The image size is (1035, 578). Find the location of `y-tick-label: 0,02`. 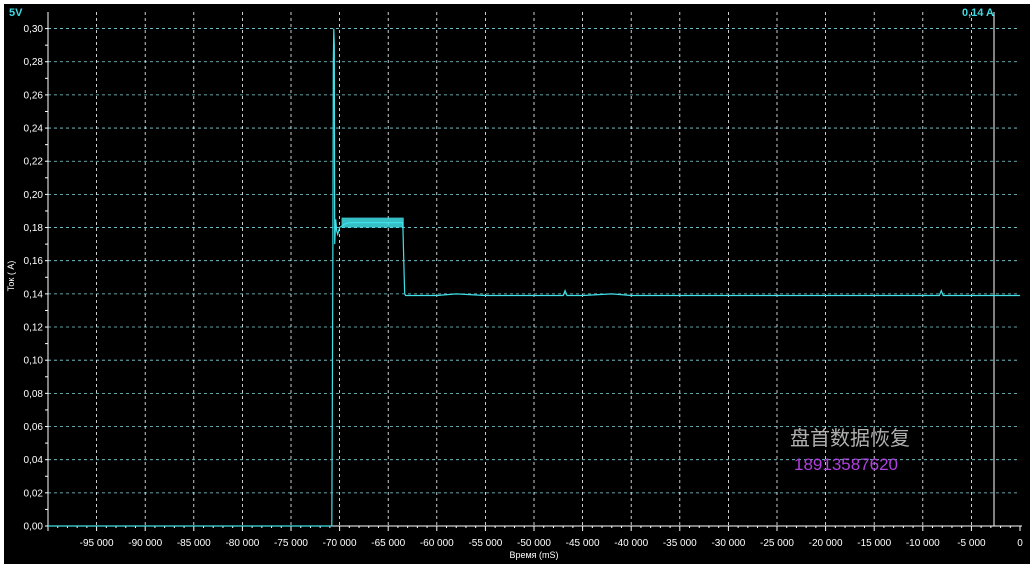

y-tick-label: 0,02 is located at coordinates (34, 493).